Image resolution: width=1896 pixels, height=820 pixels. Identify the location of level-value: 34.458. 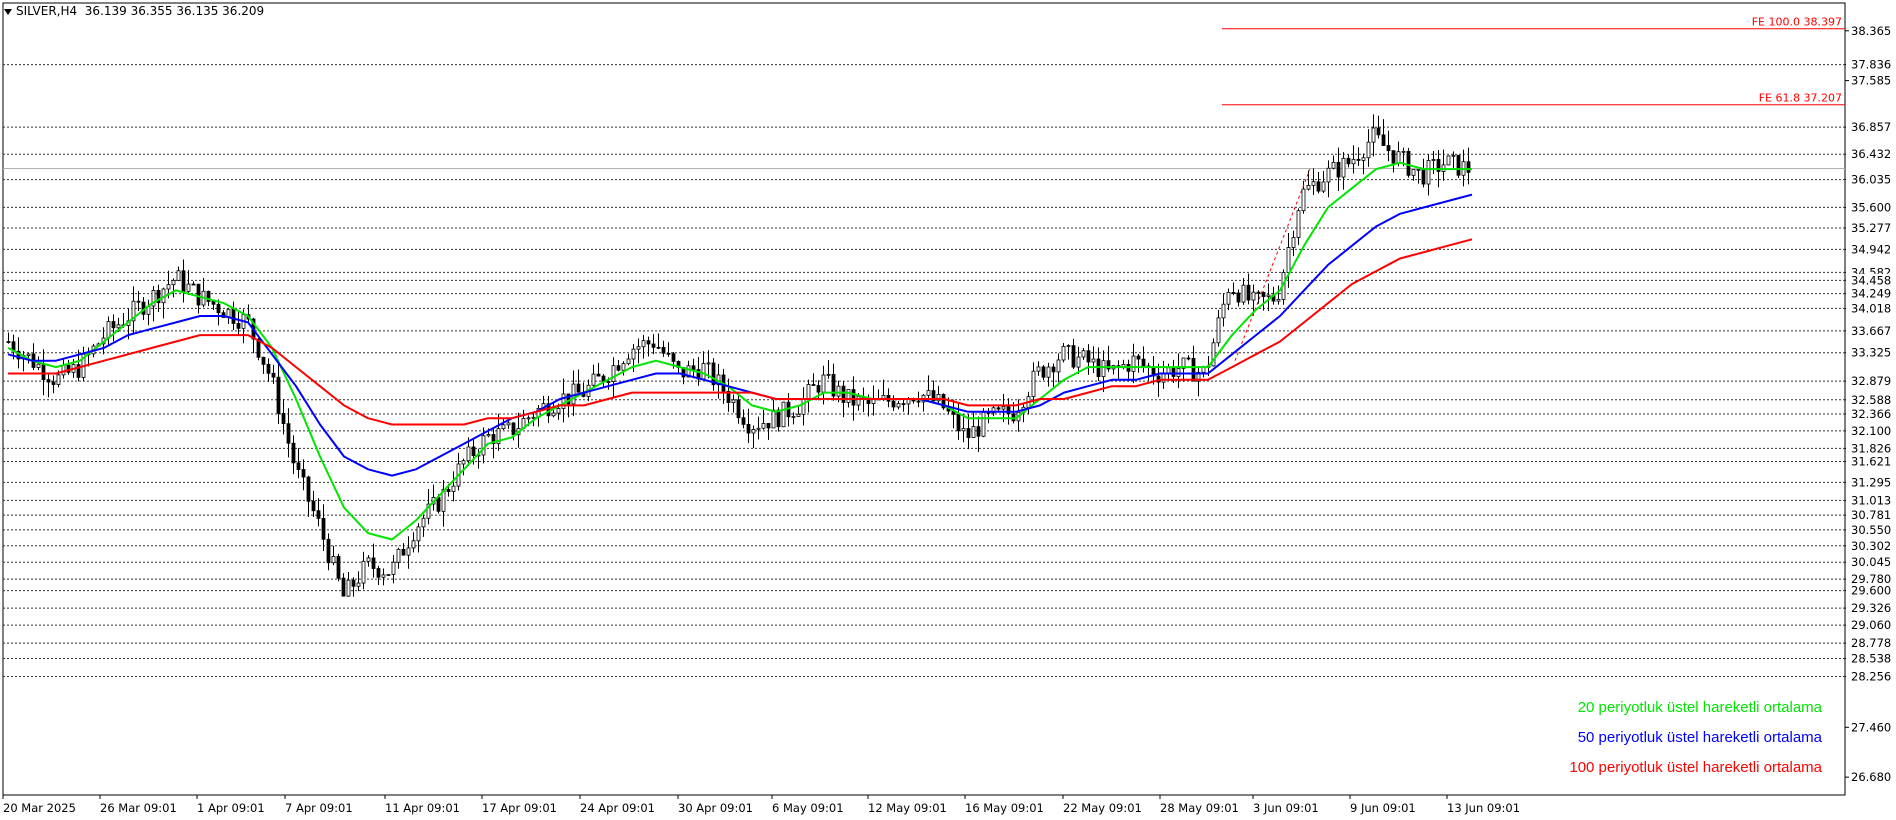
(1871, 280).